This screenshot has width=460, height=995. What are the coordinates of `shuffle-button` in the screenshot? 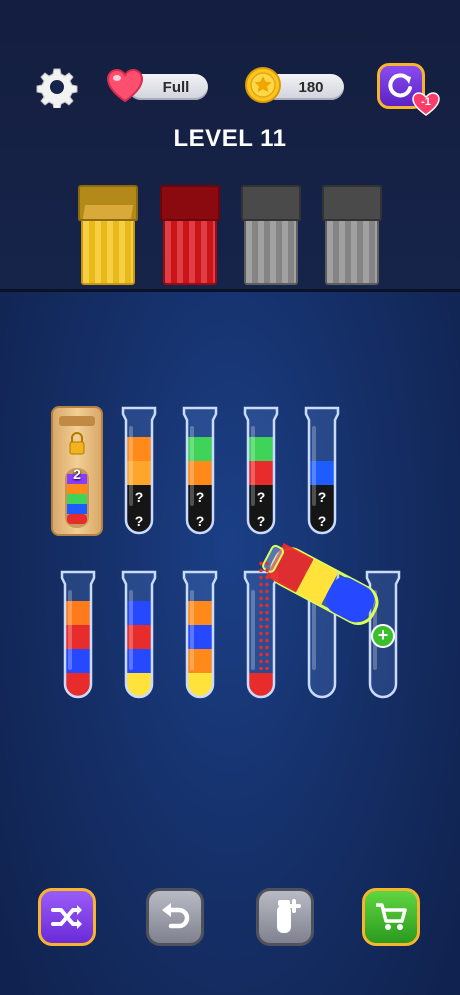 It's located at (67, 917).